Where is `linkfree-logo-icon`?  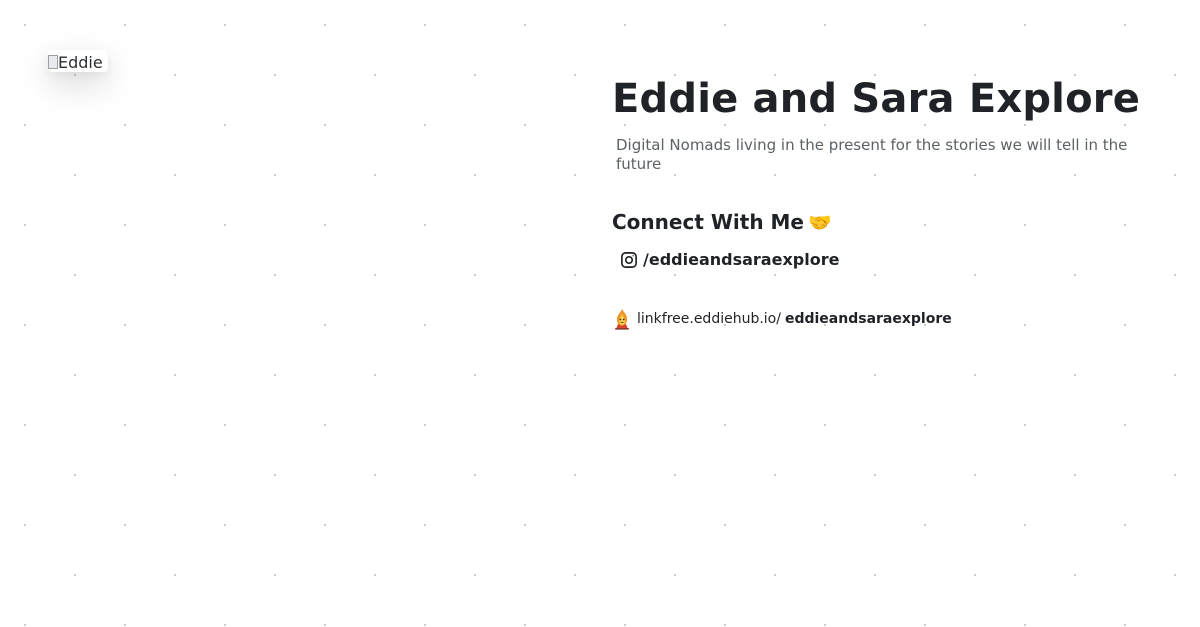
linkfree-logo-icon is located at coordinates (622, 319).